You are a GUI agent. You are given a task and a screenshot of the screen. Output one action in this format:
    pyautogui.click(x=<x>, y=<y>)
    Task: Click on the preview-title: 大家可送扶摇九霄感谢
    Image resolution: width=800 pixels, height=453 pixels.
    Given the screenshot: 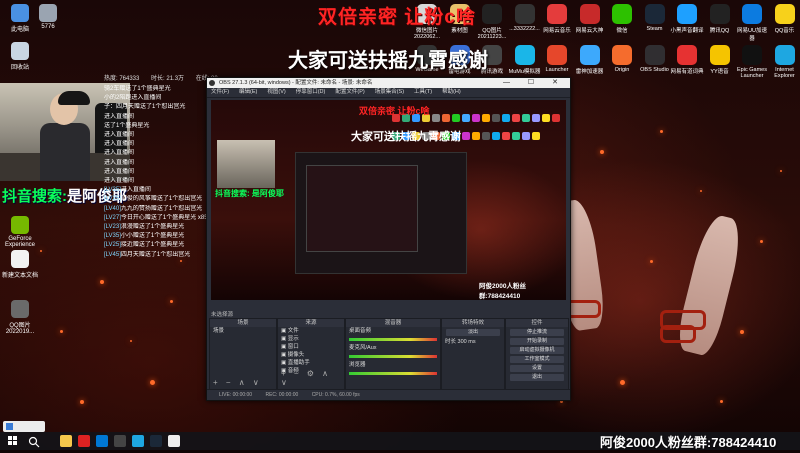 What is the action you would take?
    pyautogui.click(x=406, y=136)
    